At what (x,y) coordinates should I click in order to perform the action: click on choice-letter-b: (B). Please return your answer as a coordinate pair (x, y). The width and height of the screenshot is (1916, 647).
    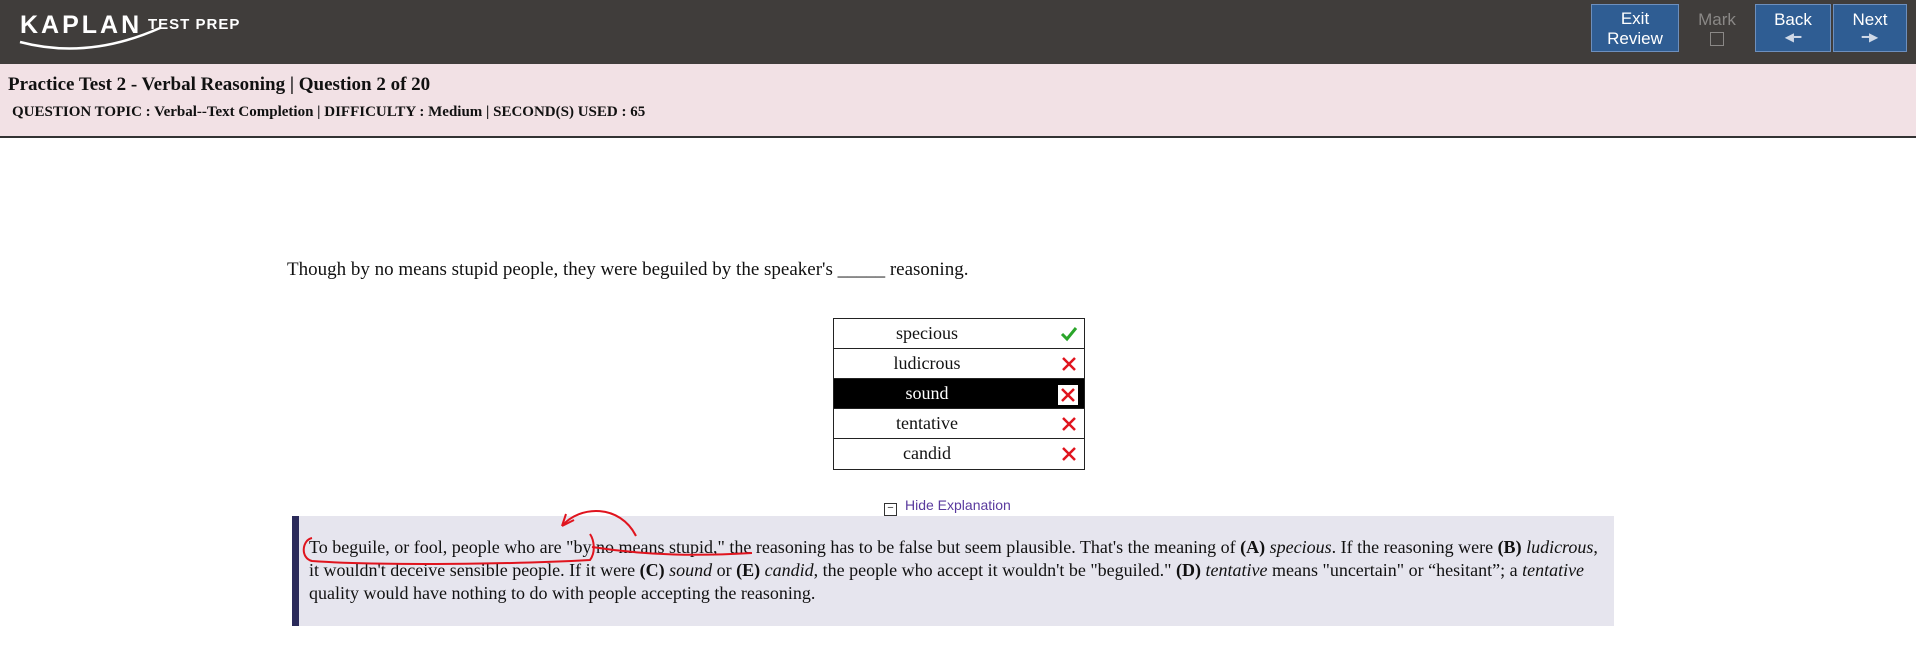
    Looking at the image, I should click on (1509, 547).